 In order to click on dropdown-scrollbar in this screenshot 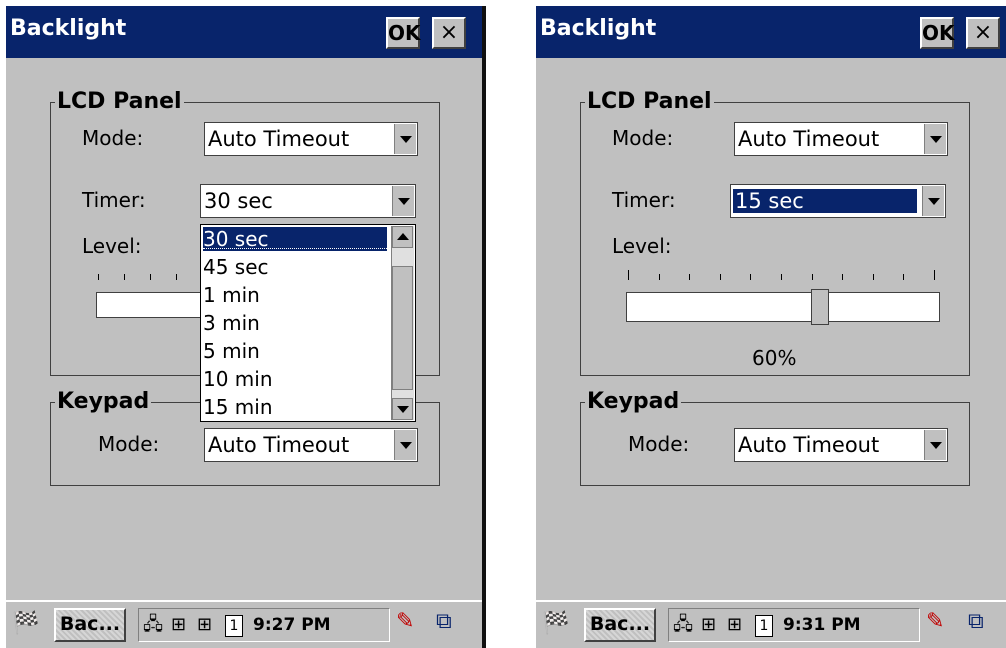, I will do `click(402, 323)`.